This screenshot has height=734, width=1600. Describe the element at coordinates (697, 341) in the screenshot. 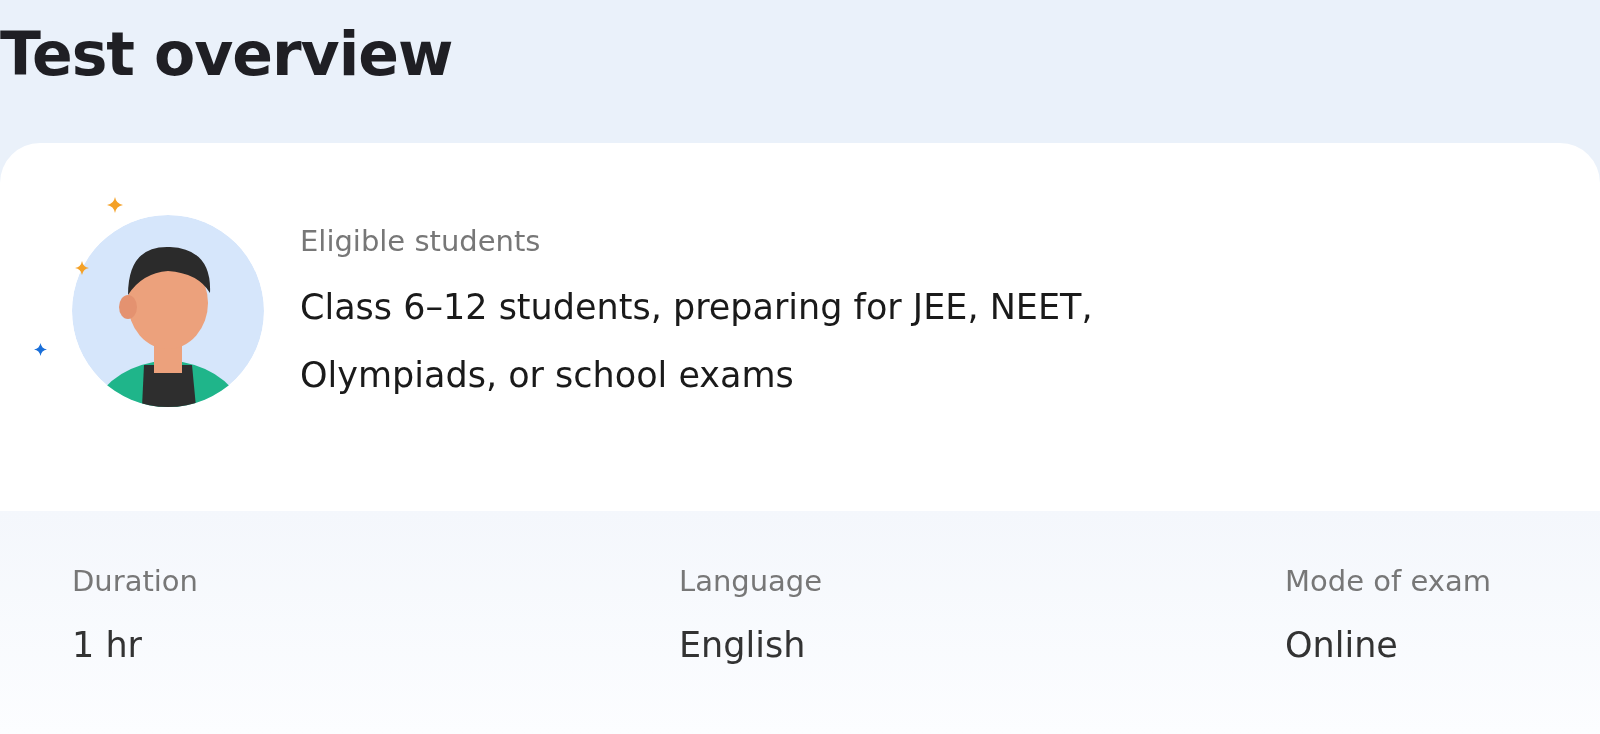

I see `eligibility-value: Class 6–12 students, preparing for JEE, NEET, Olympiads, or school exams` at that location.